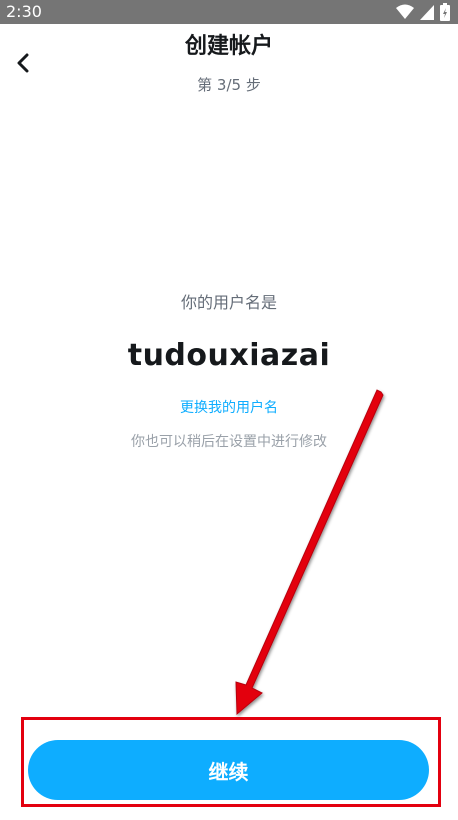 This screenshot has height=820, width=458. I want to click on continue-button: 继续, so click(228, 770).